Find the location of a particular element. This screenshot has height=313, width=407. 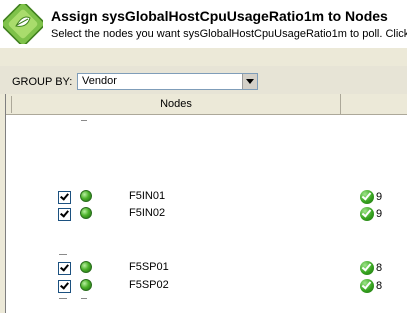

node-name: F5SP02 is located at coordinates (149, 285).